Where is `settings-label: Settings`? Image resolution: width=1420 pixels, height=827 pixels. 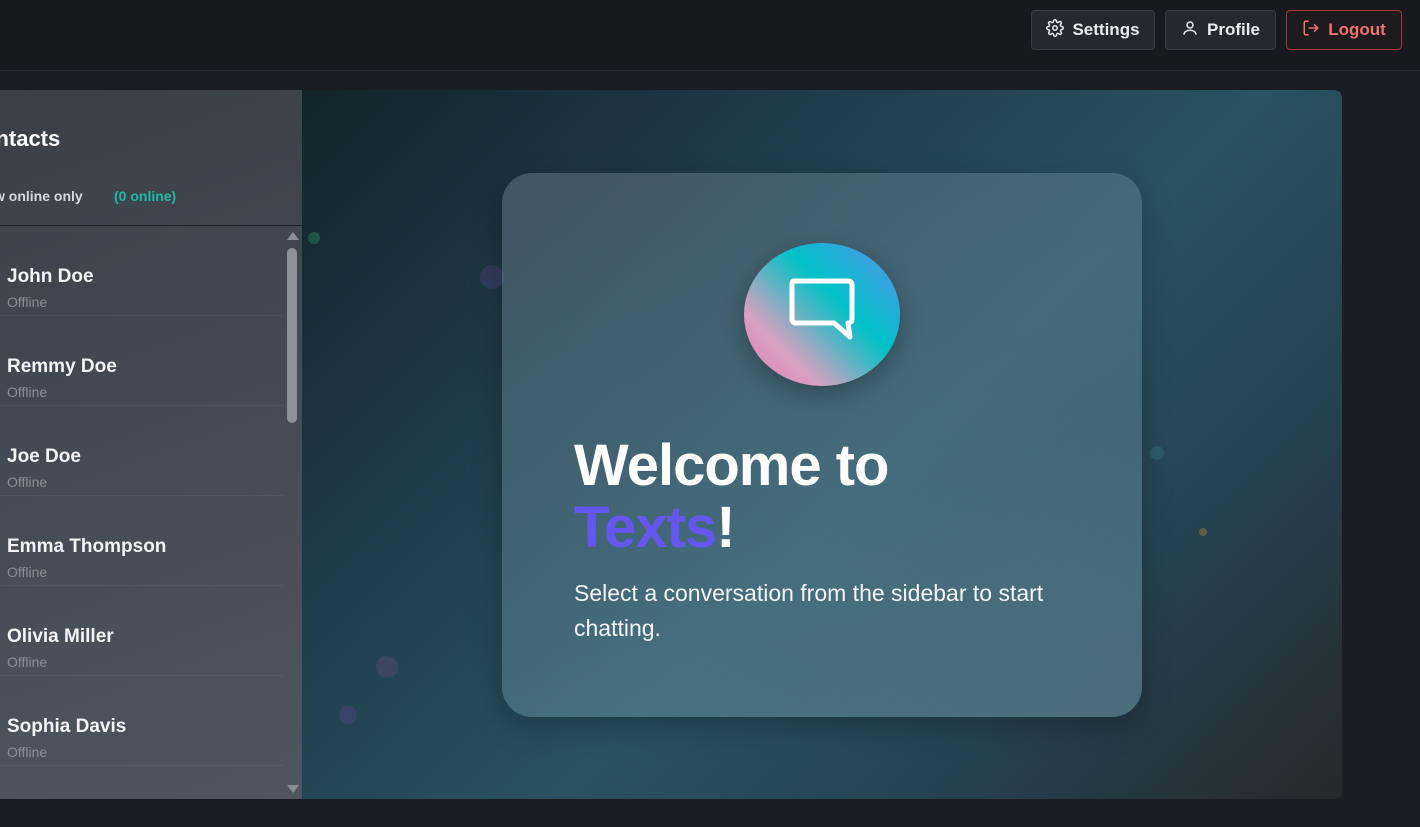 settings-label: Settings is located at coordinates (1106, 29).